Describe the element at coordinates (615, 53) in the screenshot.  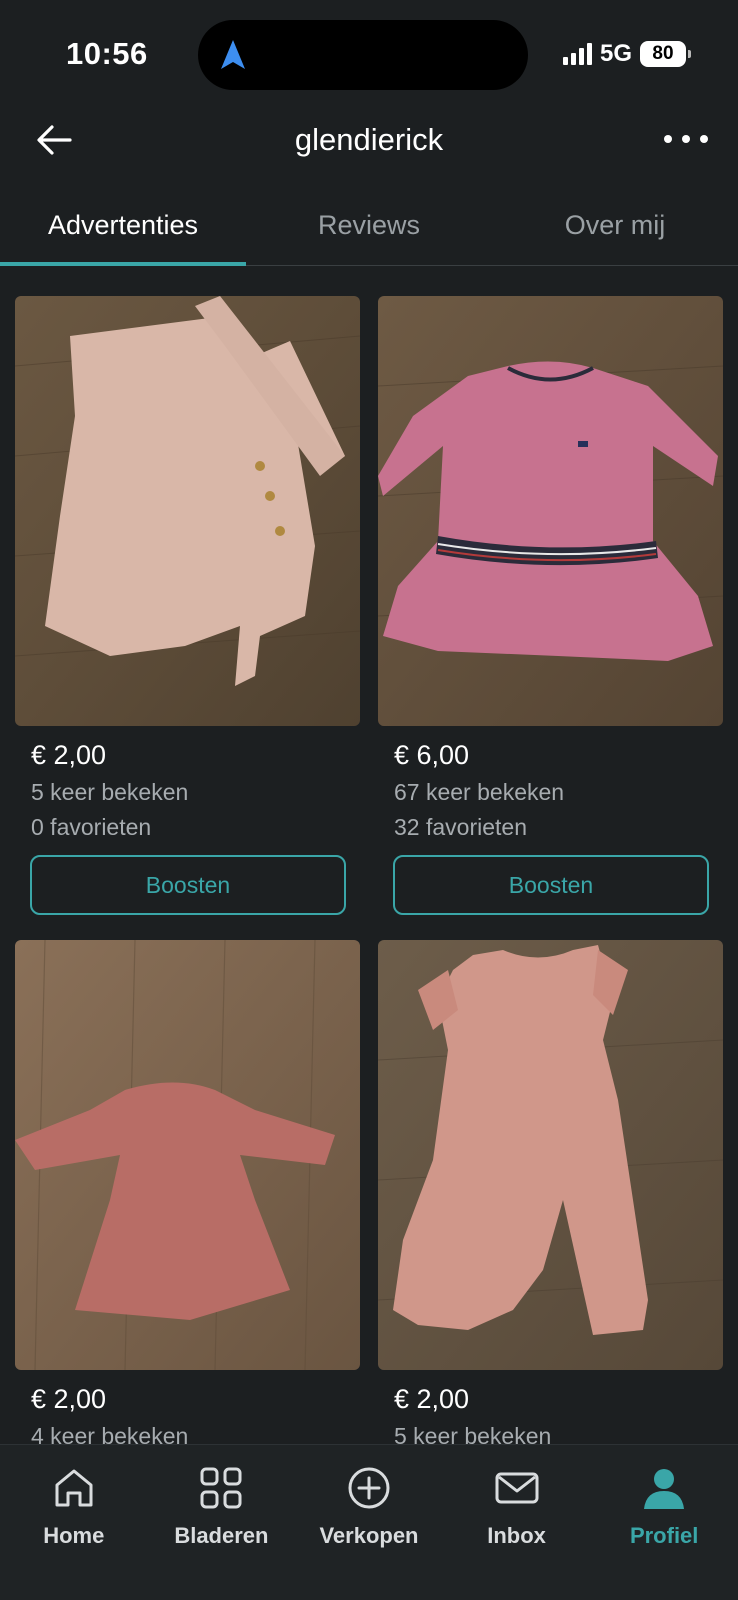
I see `network-type: 5G` at that location.